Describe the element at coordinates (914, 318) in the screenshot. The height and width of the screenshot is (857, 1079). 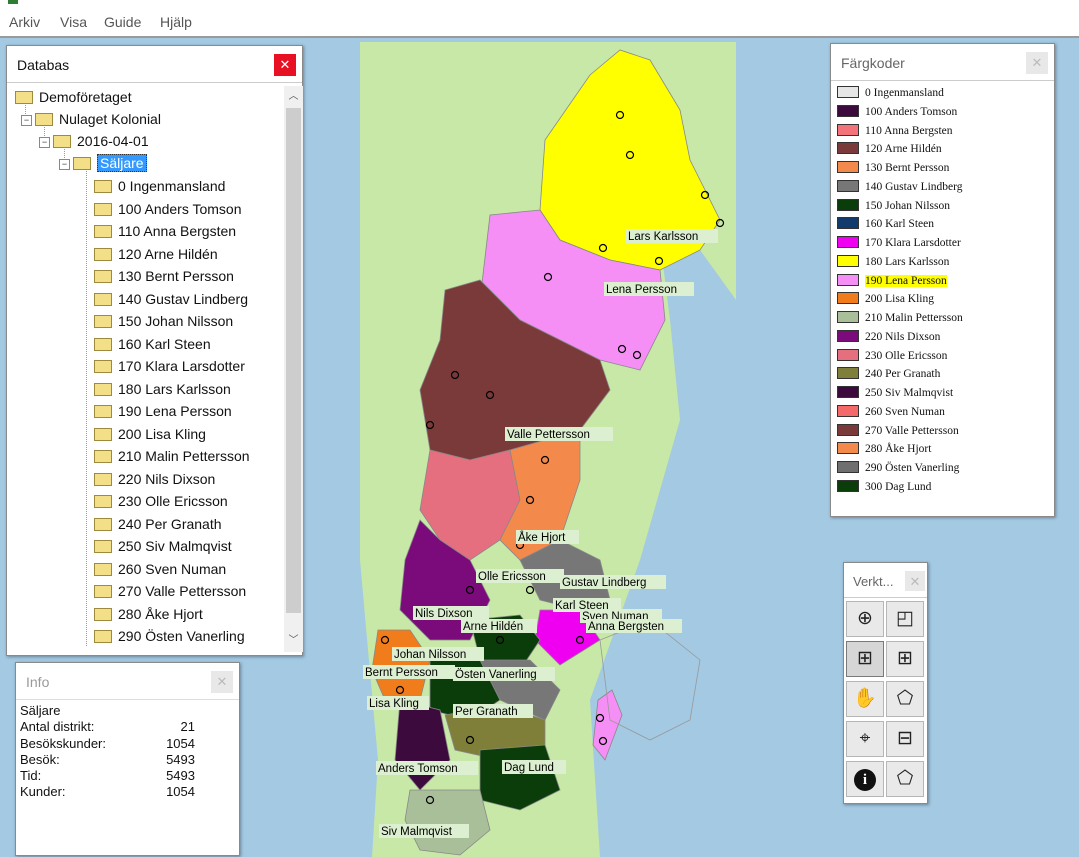
I see `legend-label: 210 Malin Pettersson` at that location.